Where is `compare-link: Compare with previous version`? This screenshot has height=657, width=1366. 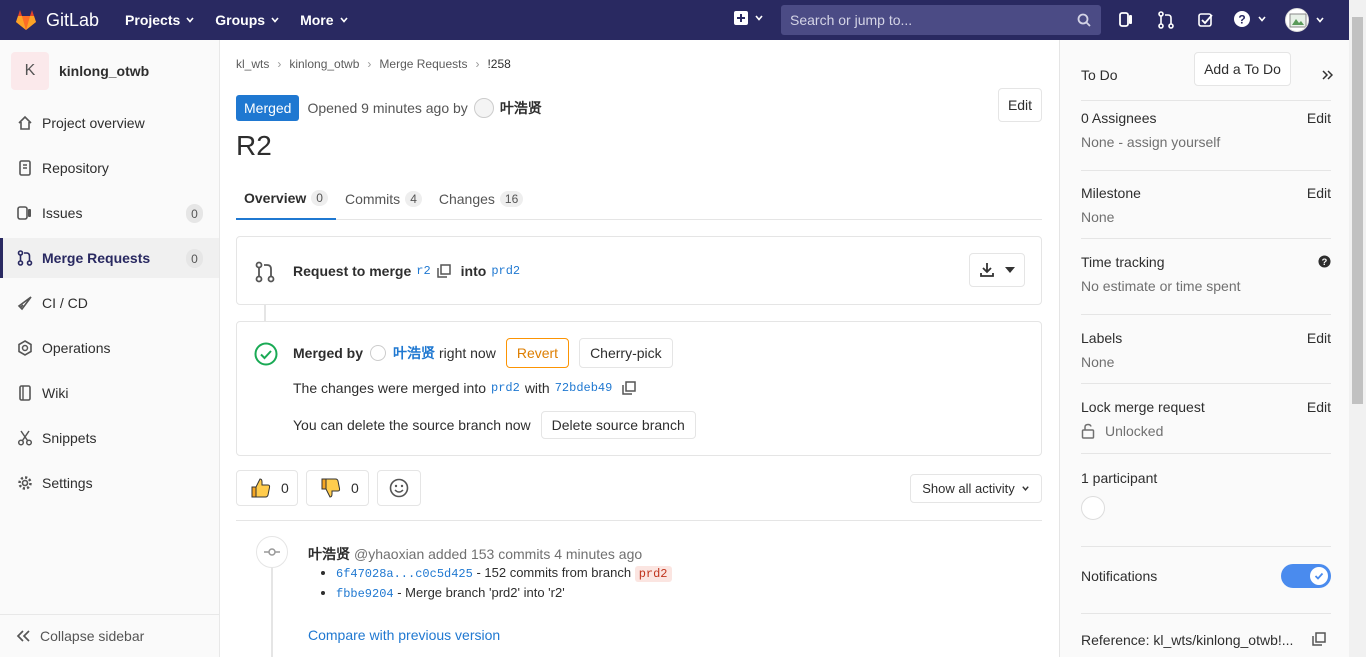
compare-link: Compare with previous version is located at coordinates (404, 635).